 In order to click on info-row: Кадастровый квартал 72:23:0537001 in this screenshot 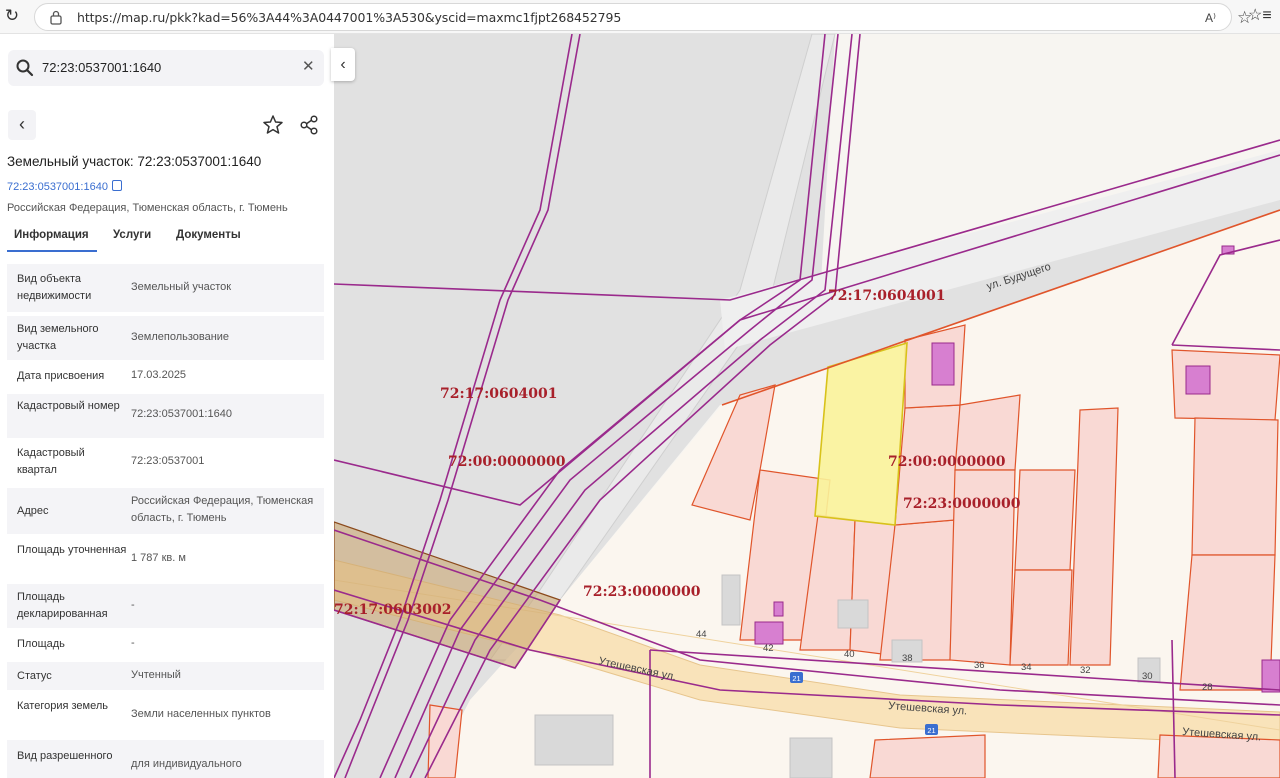, I will do `click(165, 463)`.